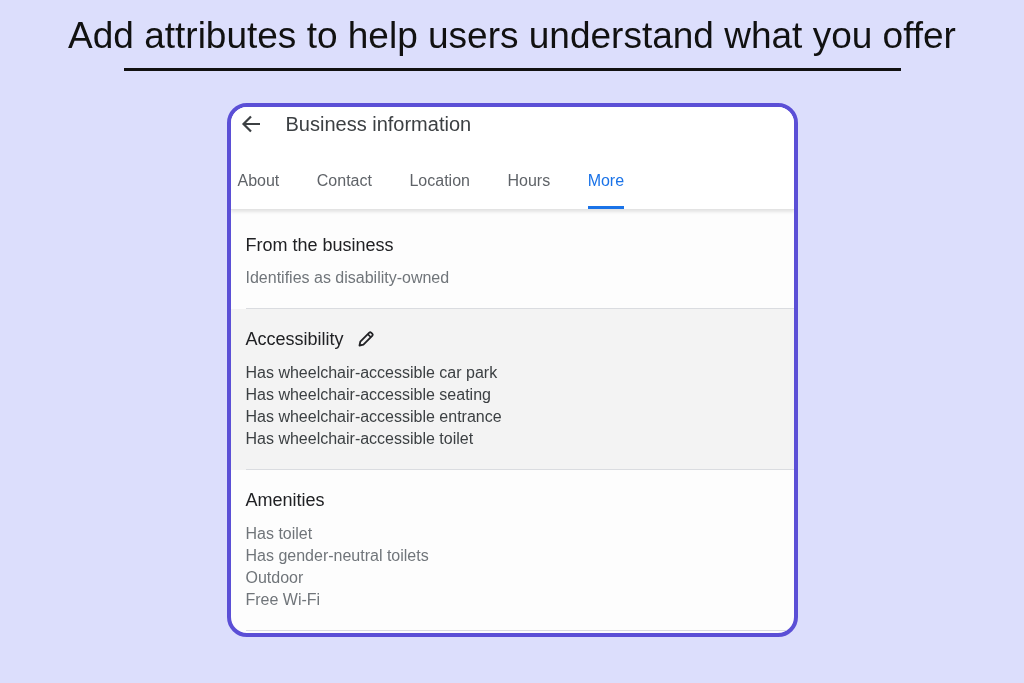 The height and width of the screenshot is (683, 1024). I want to click on attribute-text: Has toilet, so click(279, 534).